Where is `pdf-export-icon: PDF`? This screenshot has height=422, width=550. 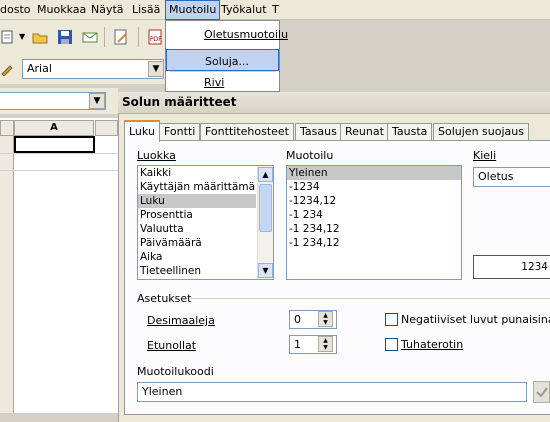
pdf-export-icon: PDF is located at coordinates (155, 37).